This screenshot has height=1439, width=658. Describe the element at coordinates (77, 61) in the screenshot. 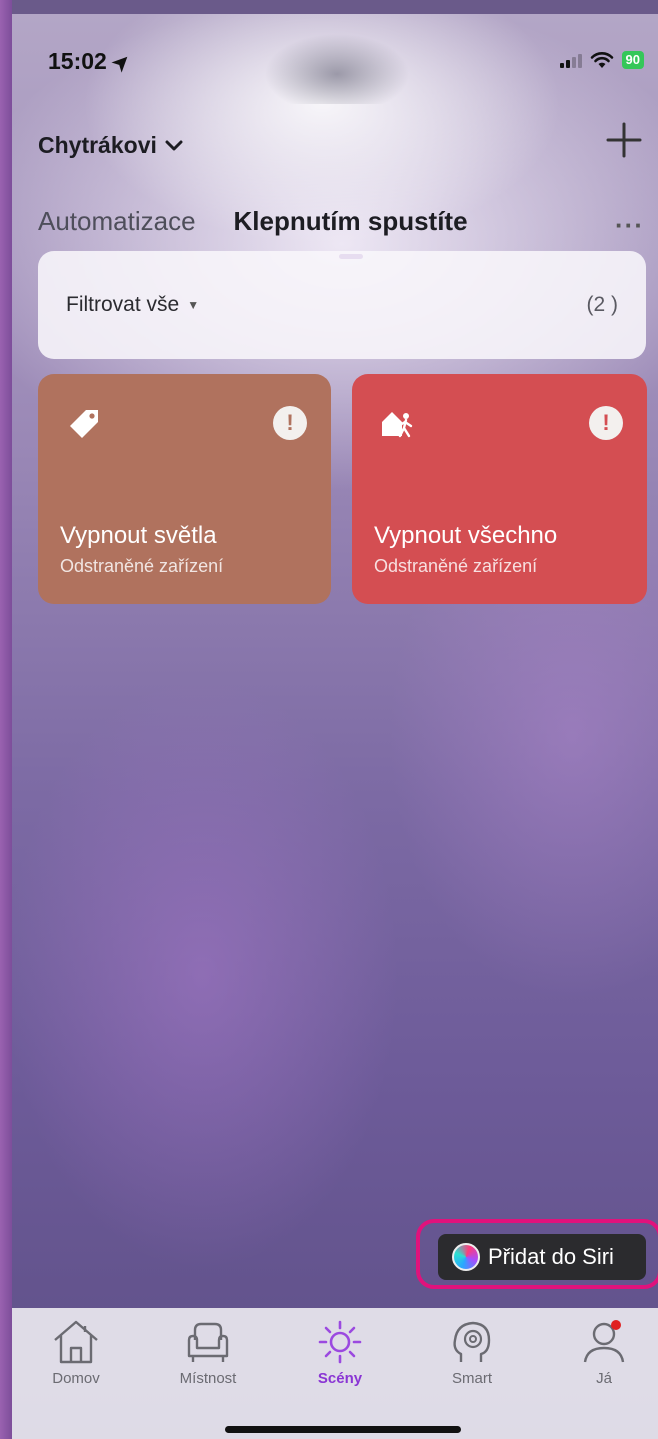

I see `status-time-text: 15:02` at that location.